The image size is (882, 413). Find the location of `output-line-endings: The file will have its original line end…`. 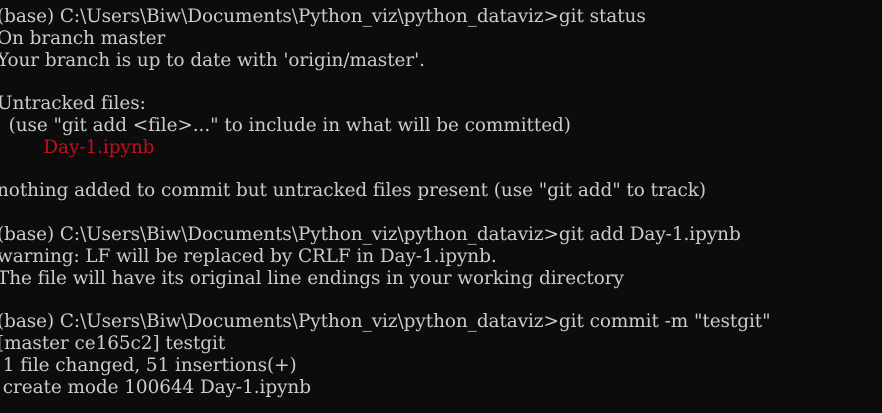

output-line-endings: The file will have its original line end… is located at coordinates (312, 278).